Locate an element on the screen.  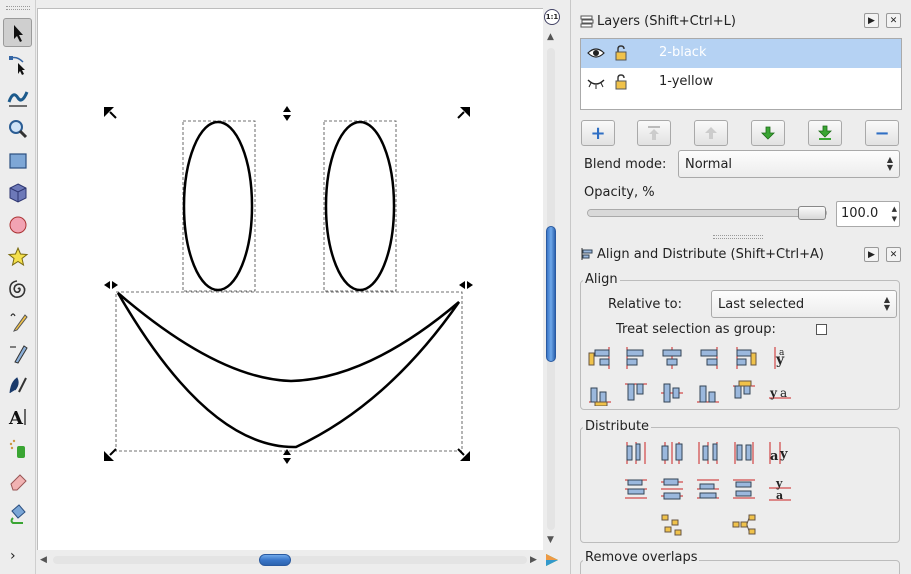
rectangle-tool is located at coordinates (17, 160).